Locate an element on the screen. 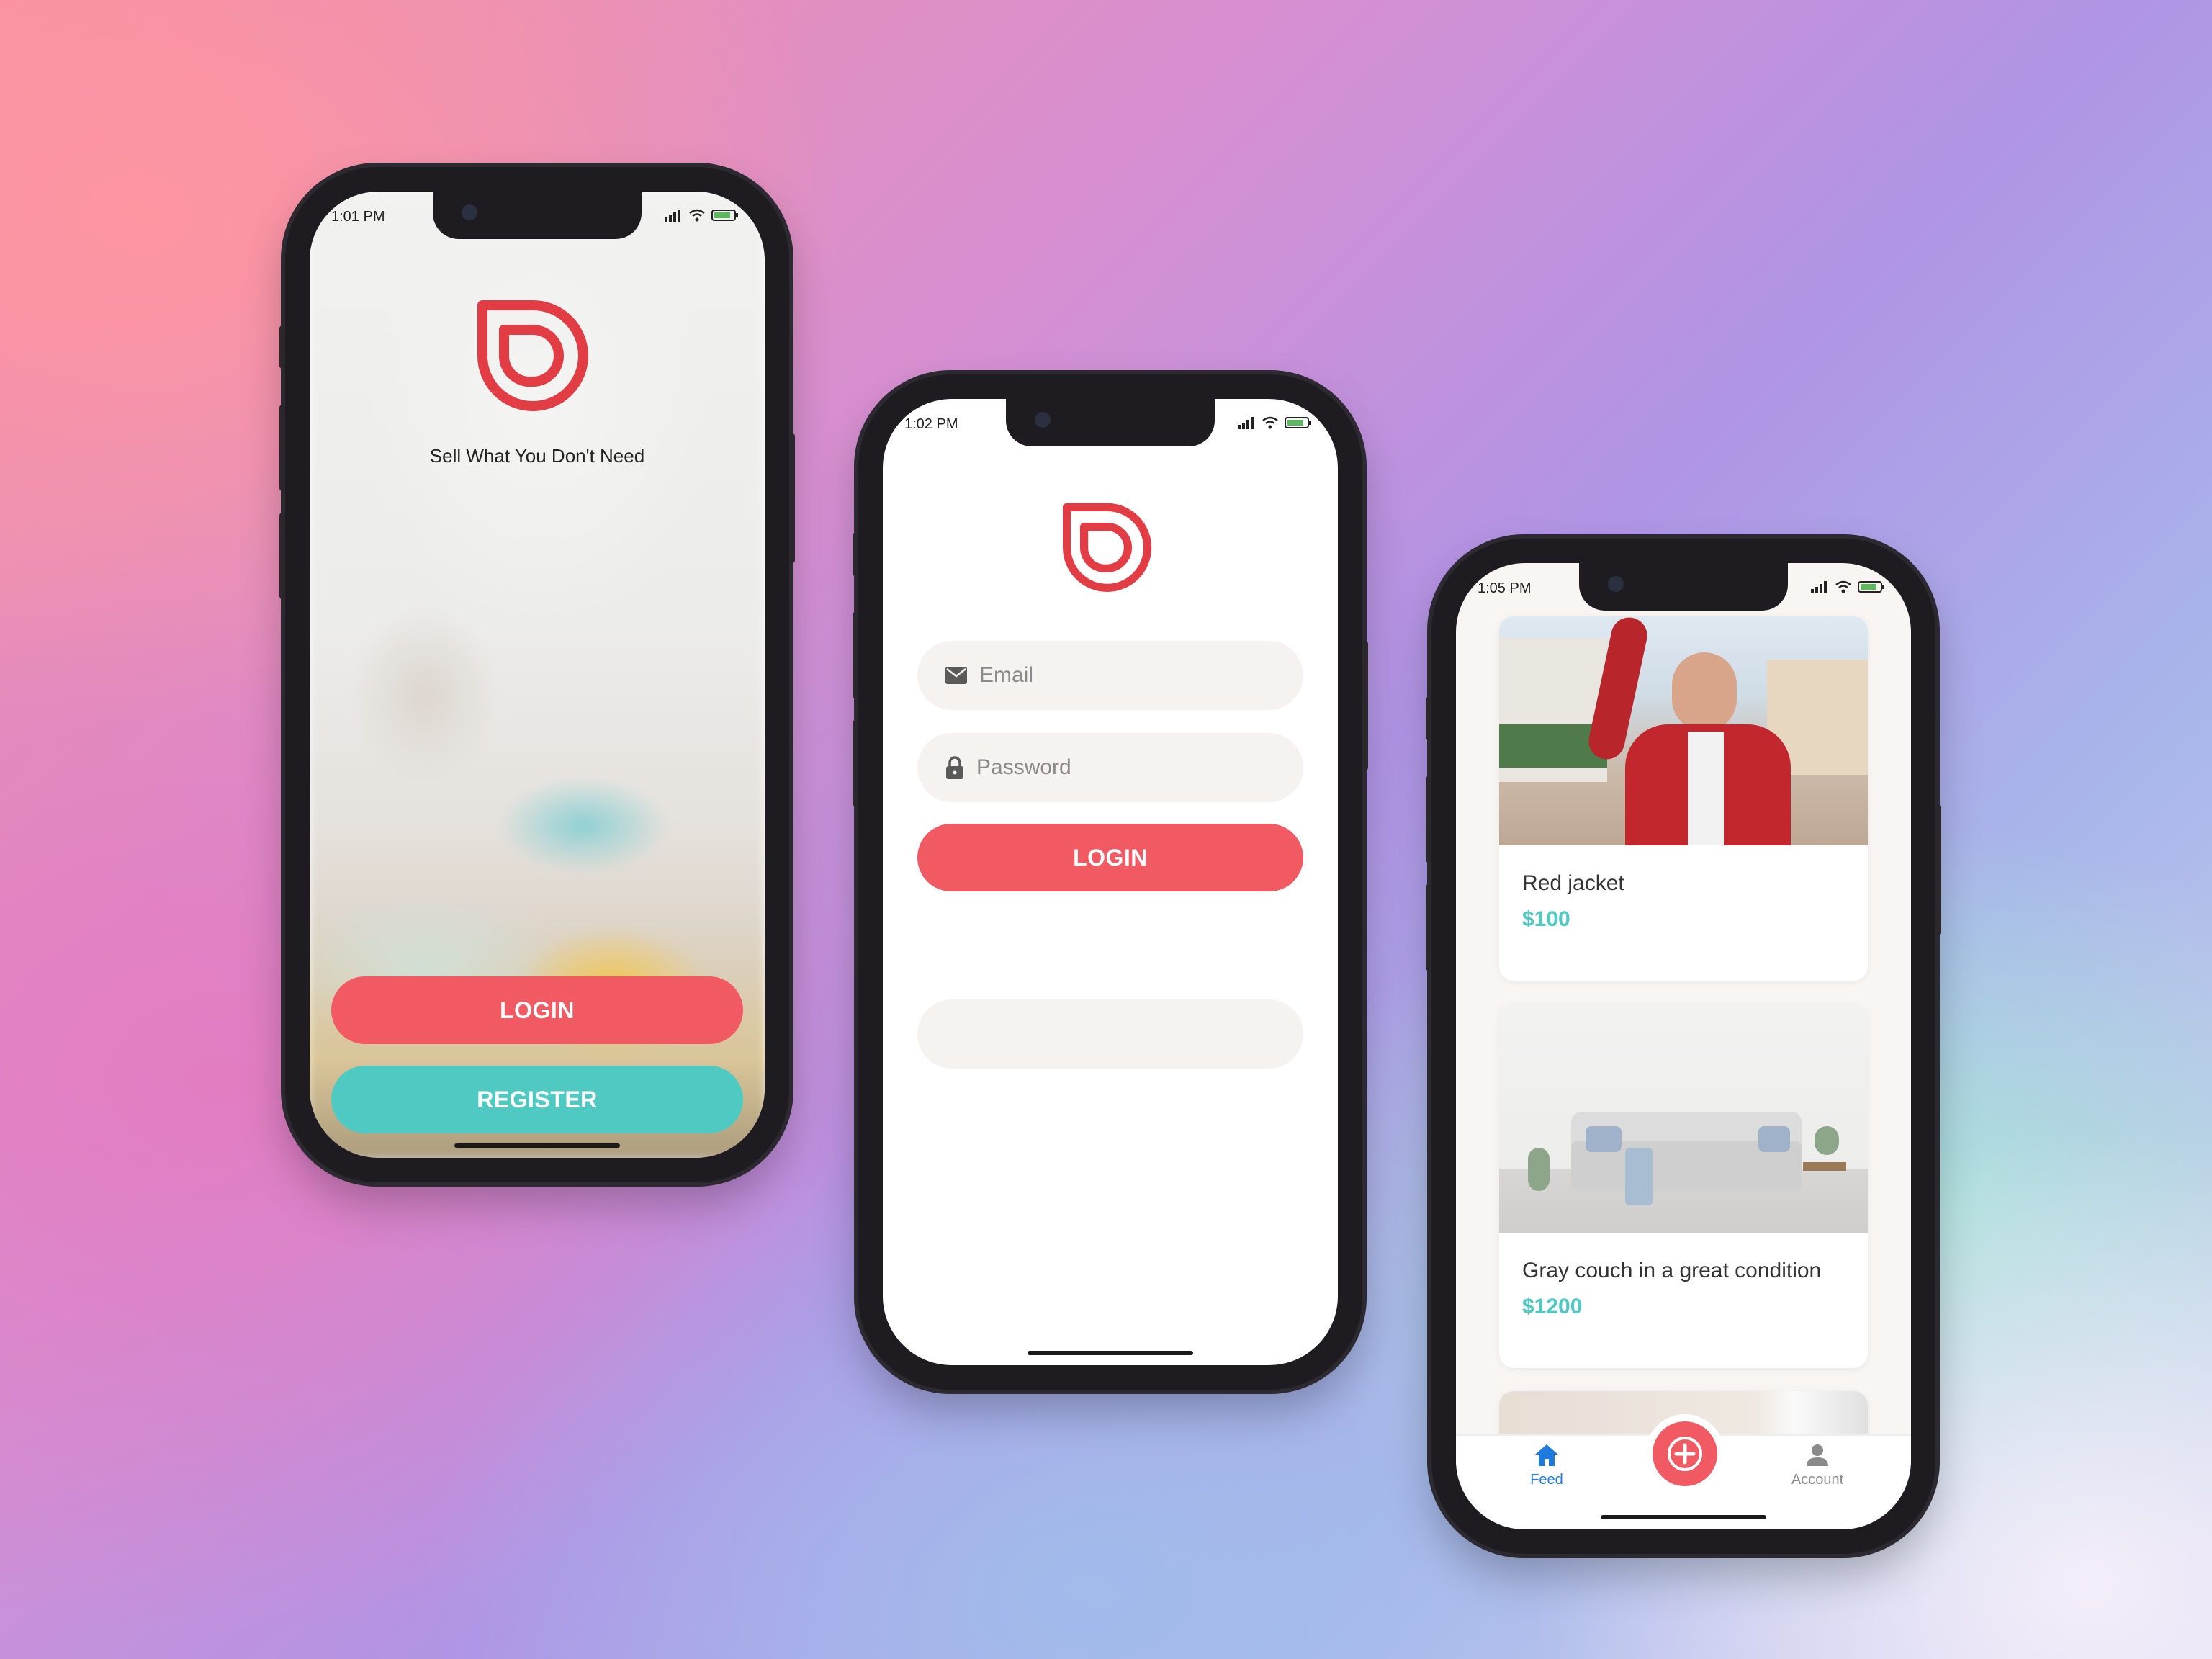 This screenshot has height=1659, width=2212. password-field: Password is located at coordinates (1110, 767).